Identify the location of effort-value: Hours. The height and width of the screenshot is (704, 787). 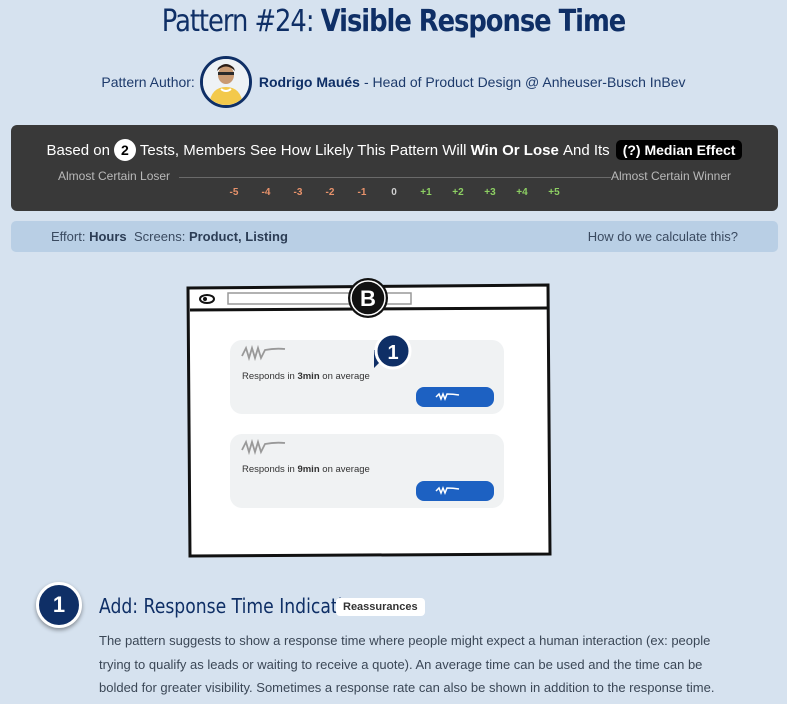
(108, 236).